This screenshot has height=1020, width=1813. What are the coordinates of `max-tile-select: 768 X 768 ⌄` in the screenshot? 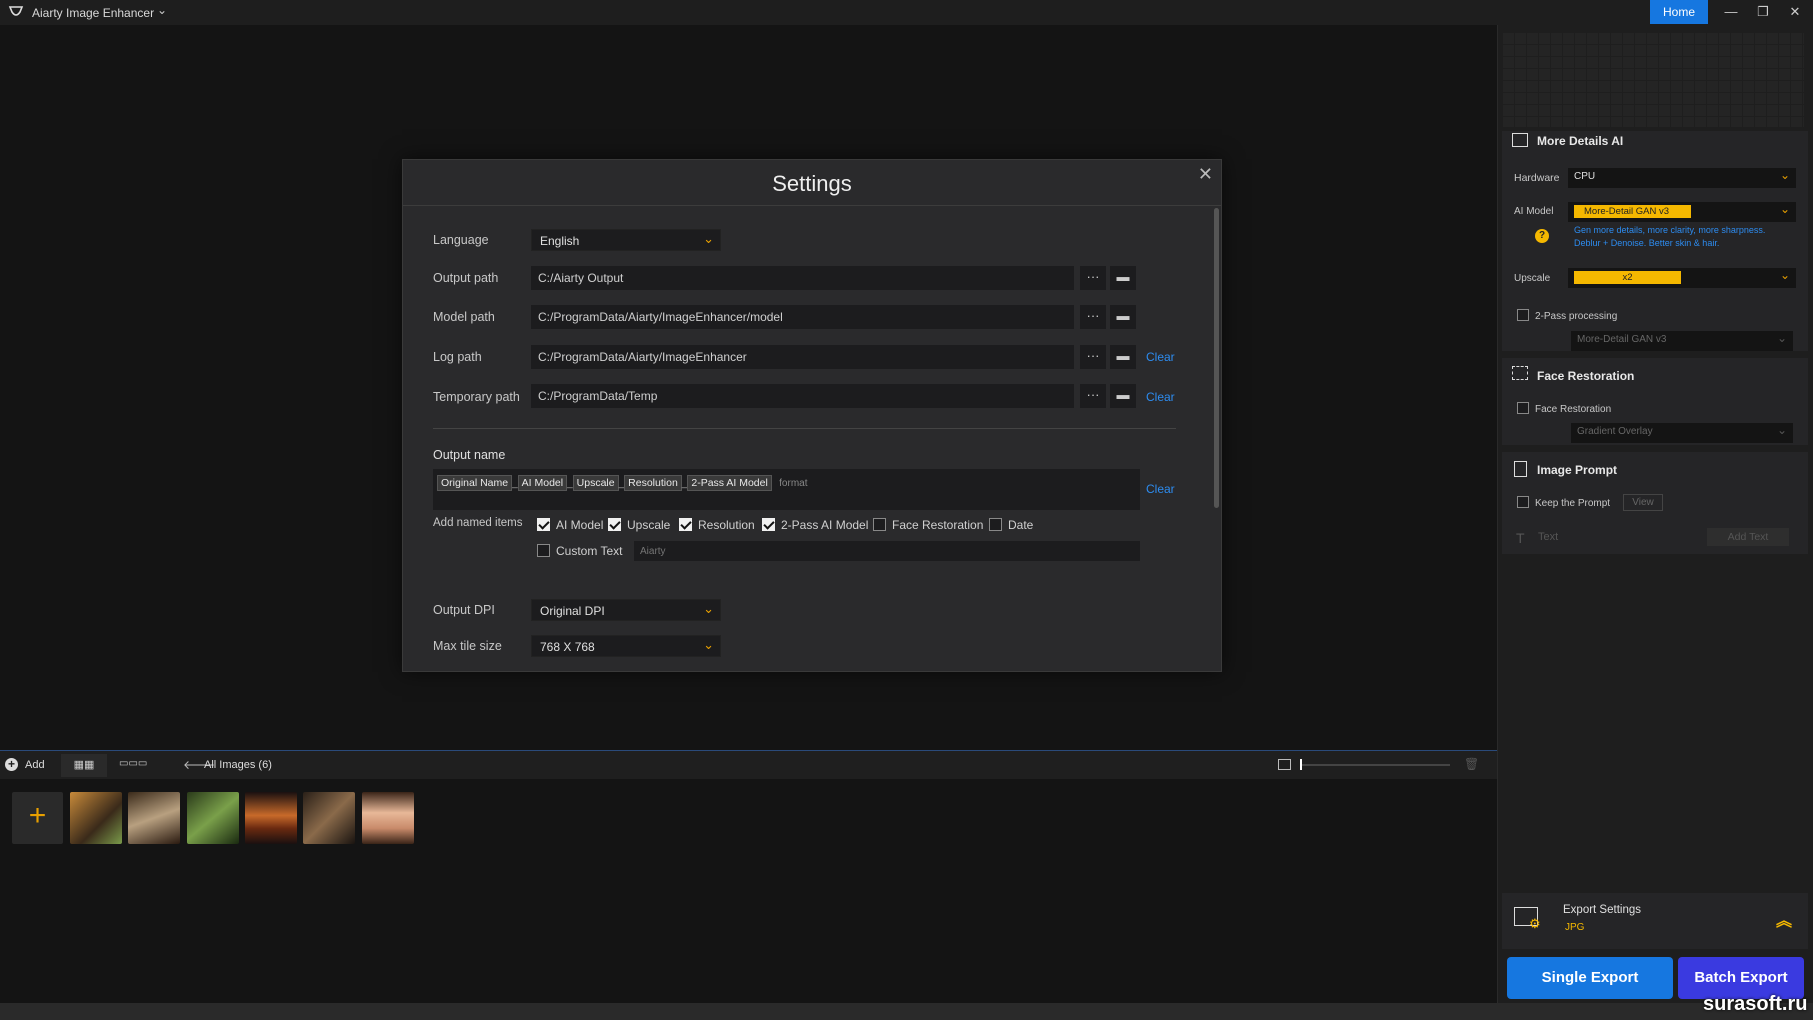 It's located at (626, 646).